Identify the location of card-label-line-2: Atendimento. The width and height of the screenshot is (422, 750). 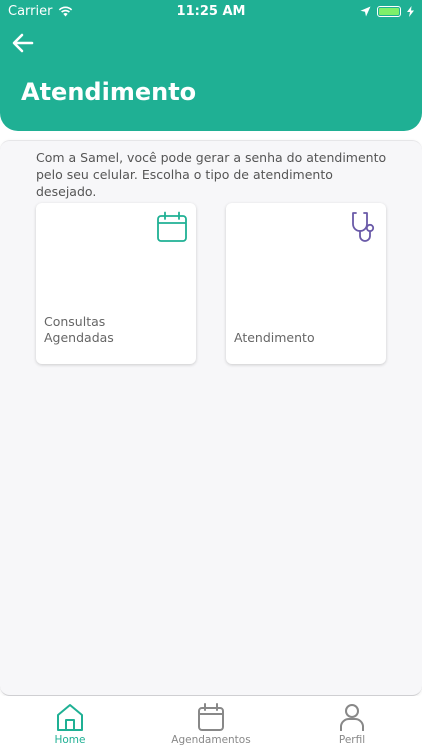
(274, 337).